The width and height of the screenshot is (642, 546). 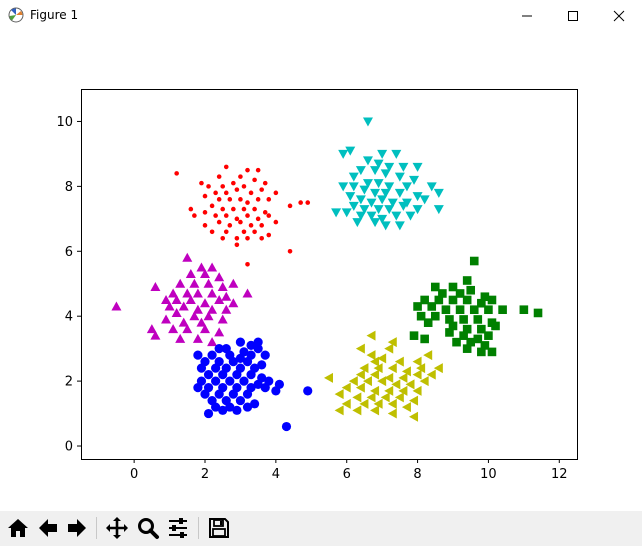 I want to click on x-tick-label: 4, so click(x=276, y=474).